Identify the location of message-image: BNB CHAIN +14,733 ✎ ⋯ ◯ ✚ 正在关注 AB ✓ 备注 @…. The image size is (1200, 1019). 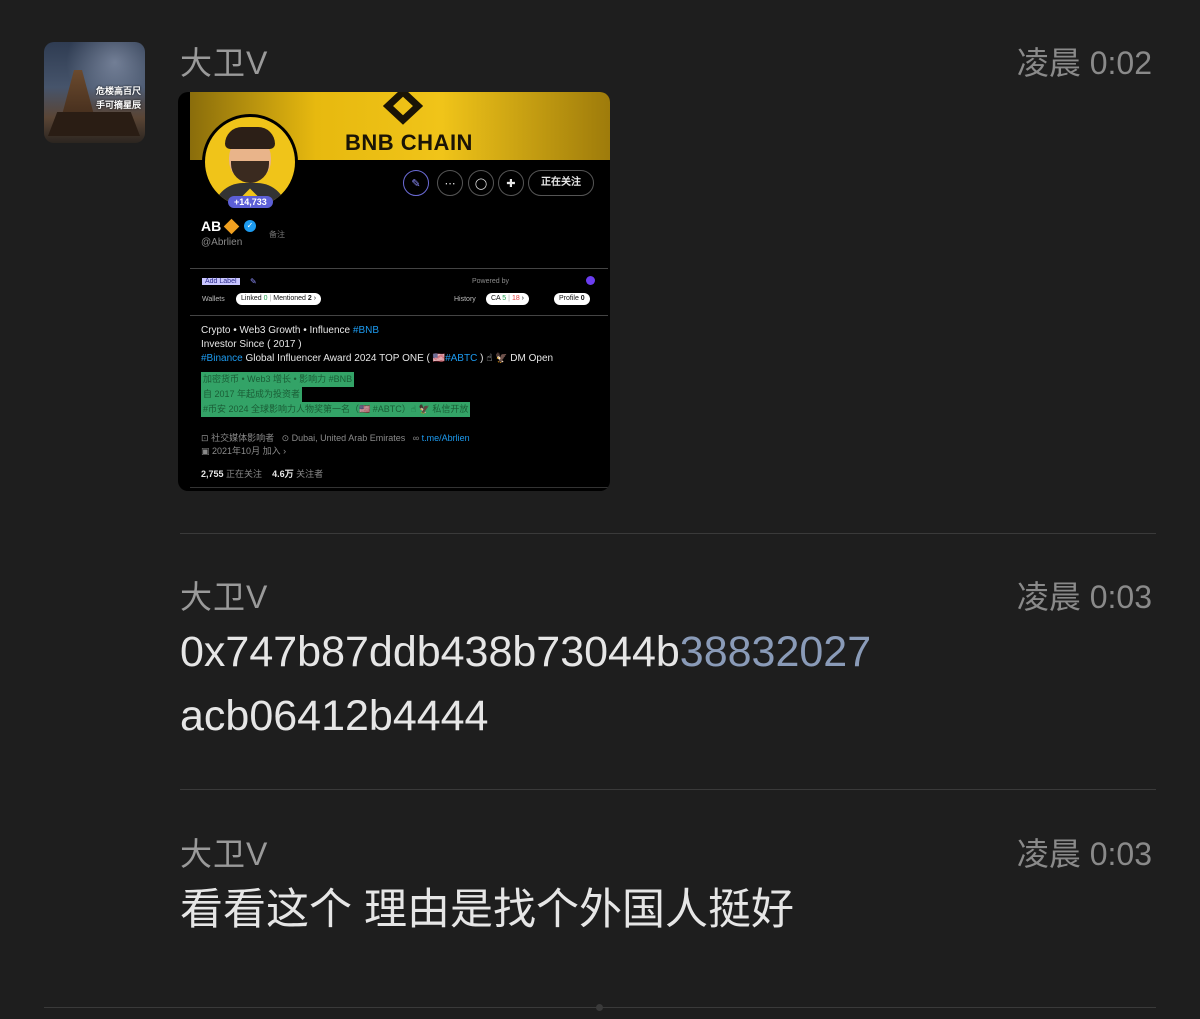
(394, 291).